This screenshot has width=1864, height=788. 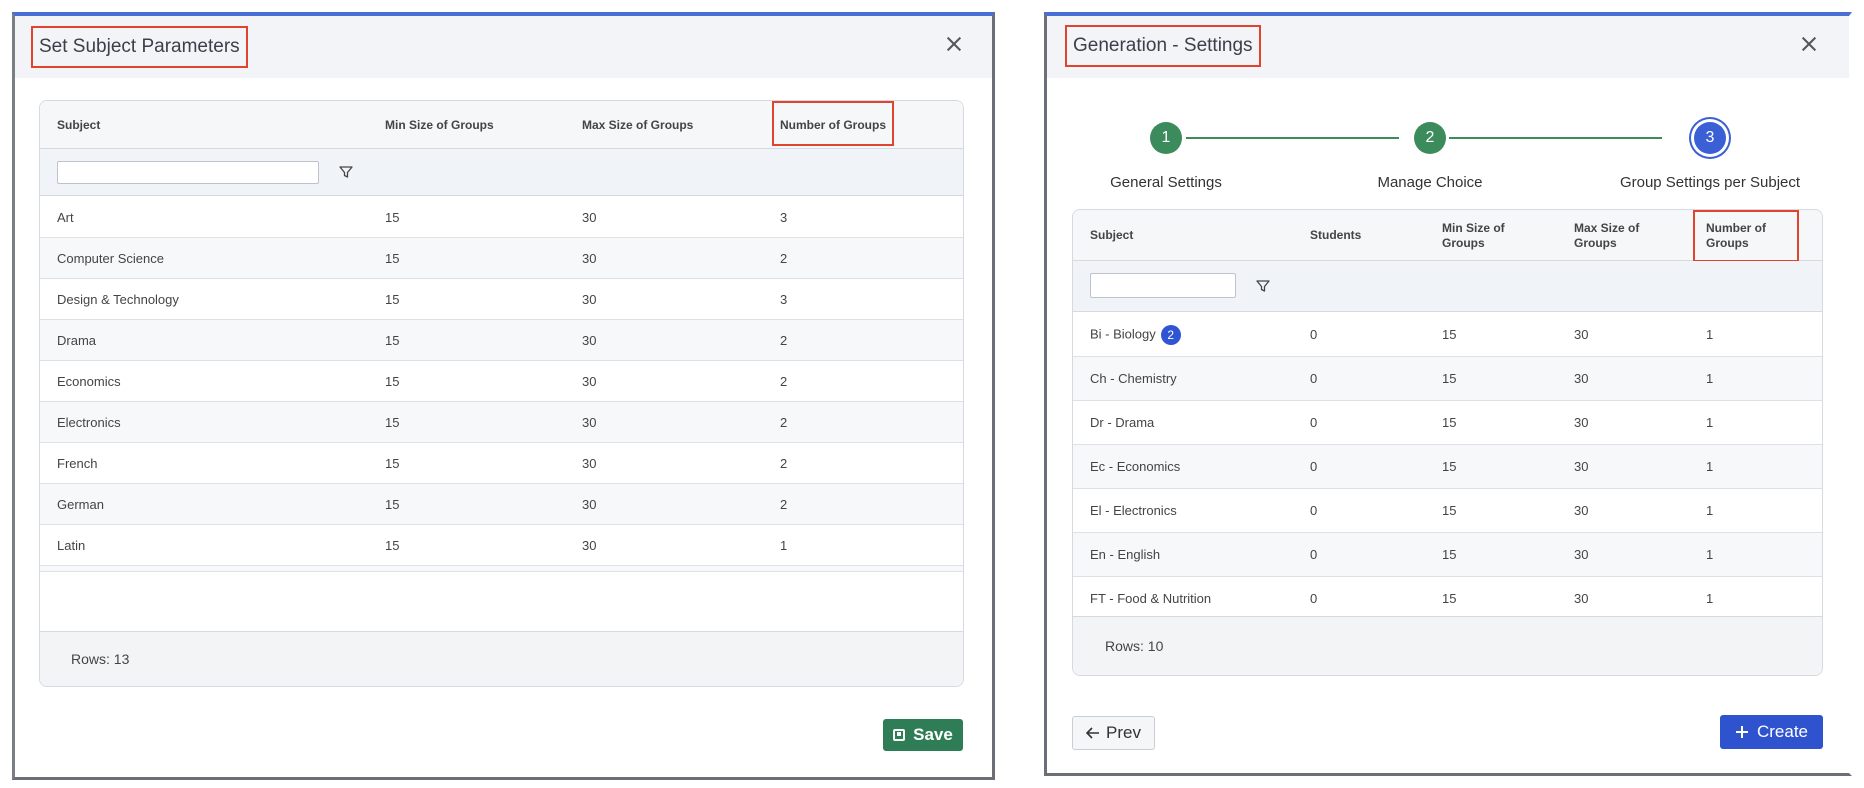 I want to click on table-row: Mandarin15301, so click(x=501, y=569).